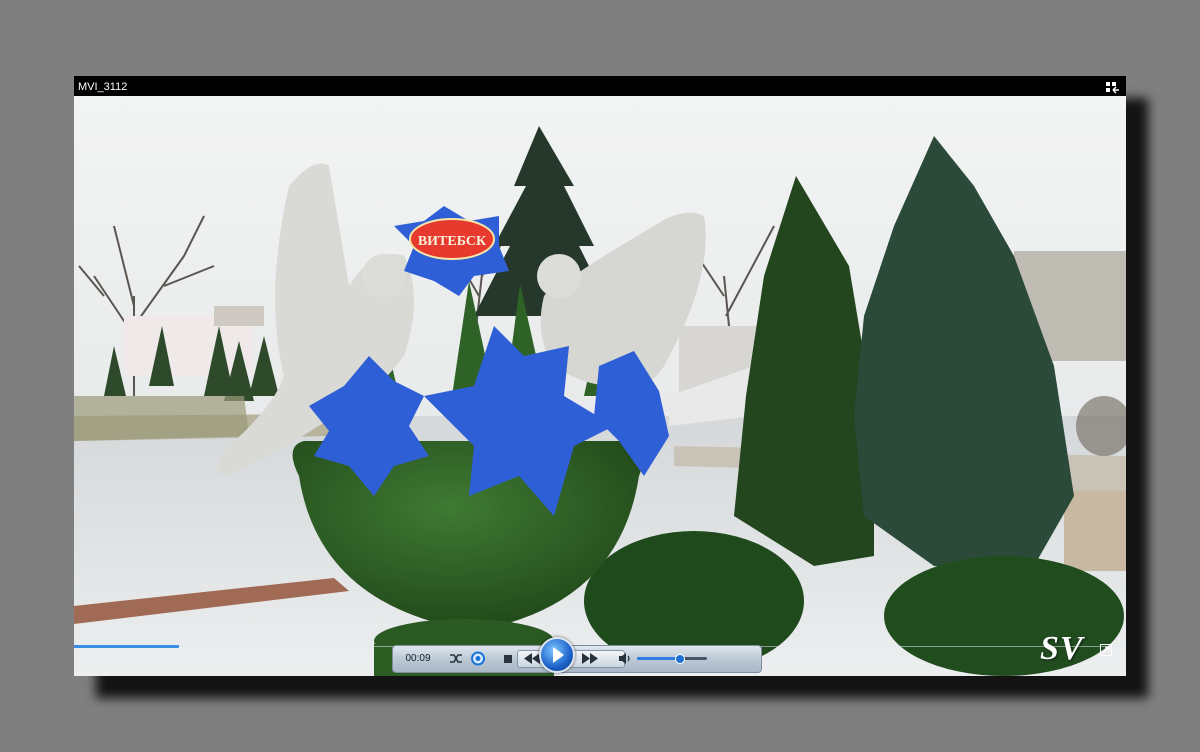 The height and width of the screenshot is (752, 1200). I want to click on seek-progress, so click(127, 646).